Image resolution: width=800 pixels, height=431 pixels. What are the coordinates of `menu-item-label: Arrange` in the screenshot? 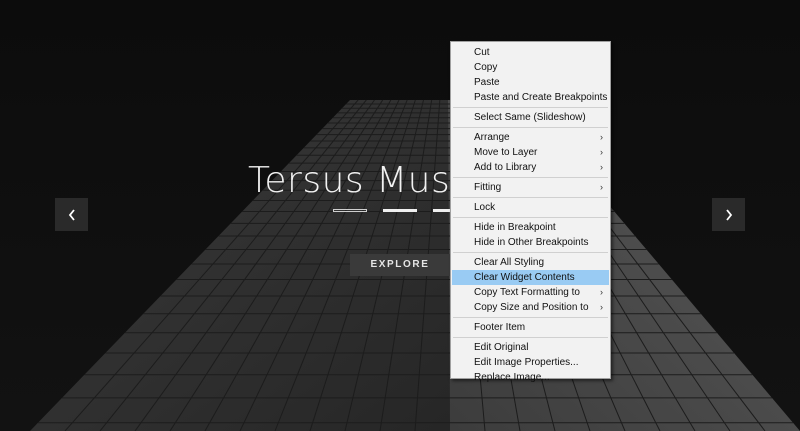 It's located at (492, 137).